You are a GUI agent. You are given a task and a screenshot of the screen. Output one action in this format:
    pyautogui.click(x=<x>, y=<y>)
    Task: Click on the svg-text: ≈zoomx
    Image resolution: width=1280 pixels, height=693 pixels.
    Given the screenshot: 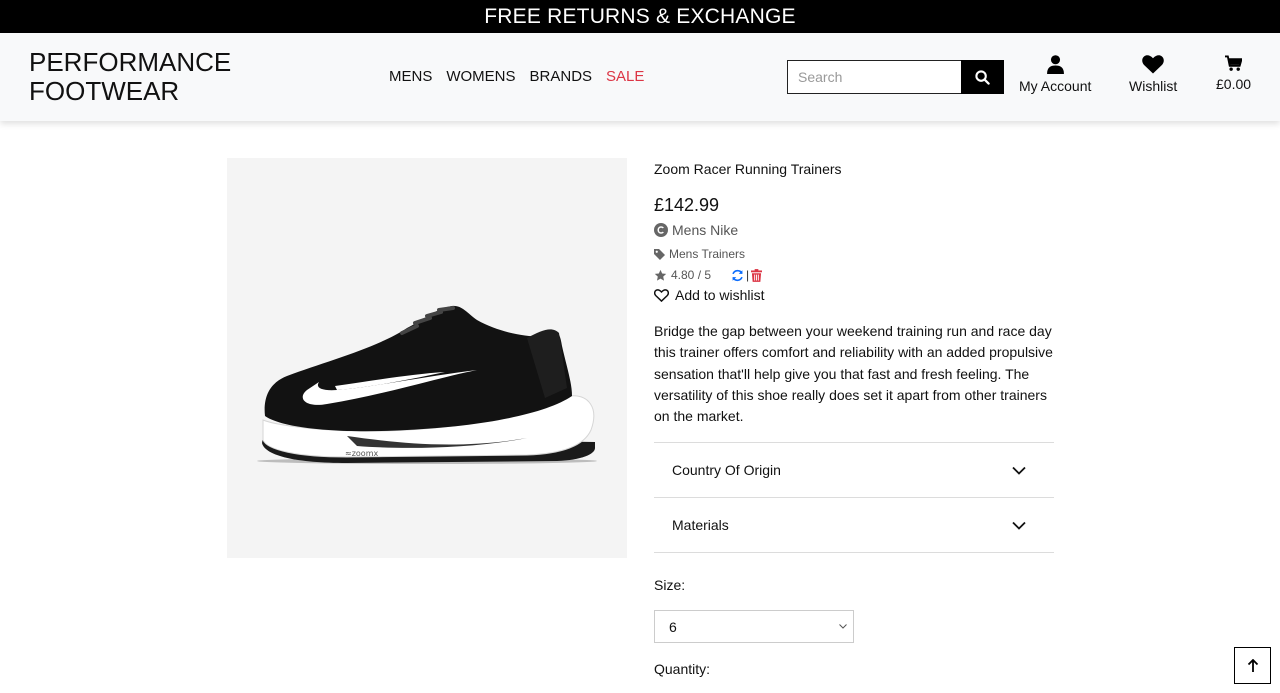 What is the action you would take?
    pyautogui.click(x=361, y=453)
    